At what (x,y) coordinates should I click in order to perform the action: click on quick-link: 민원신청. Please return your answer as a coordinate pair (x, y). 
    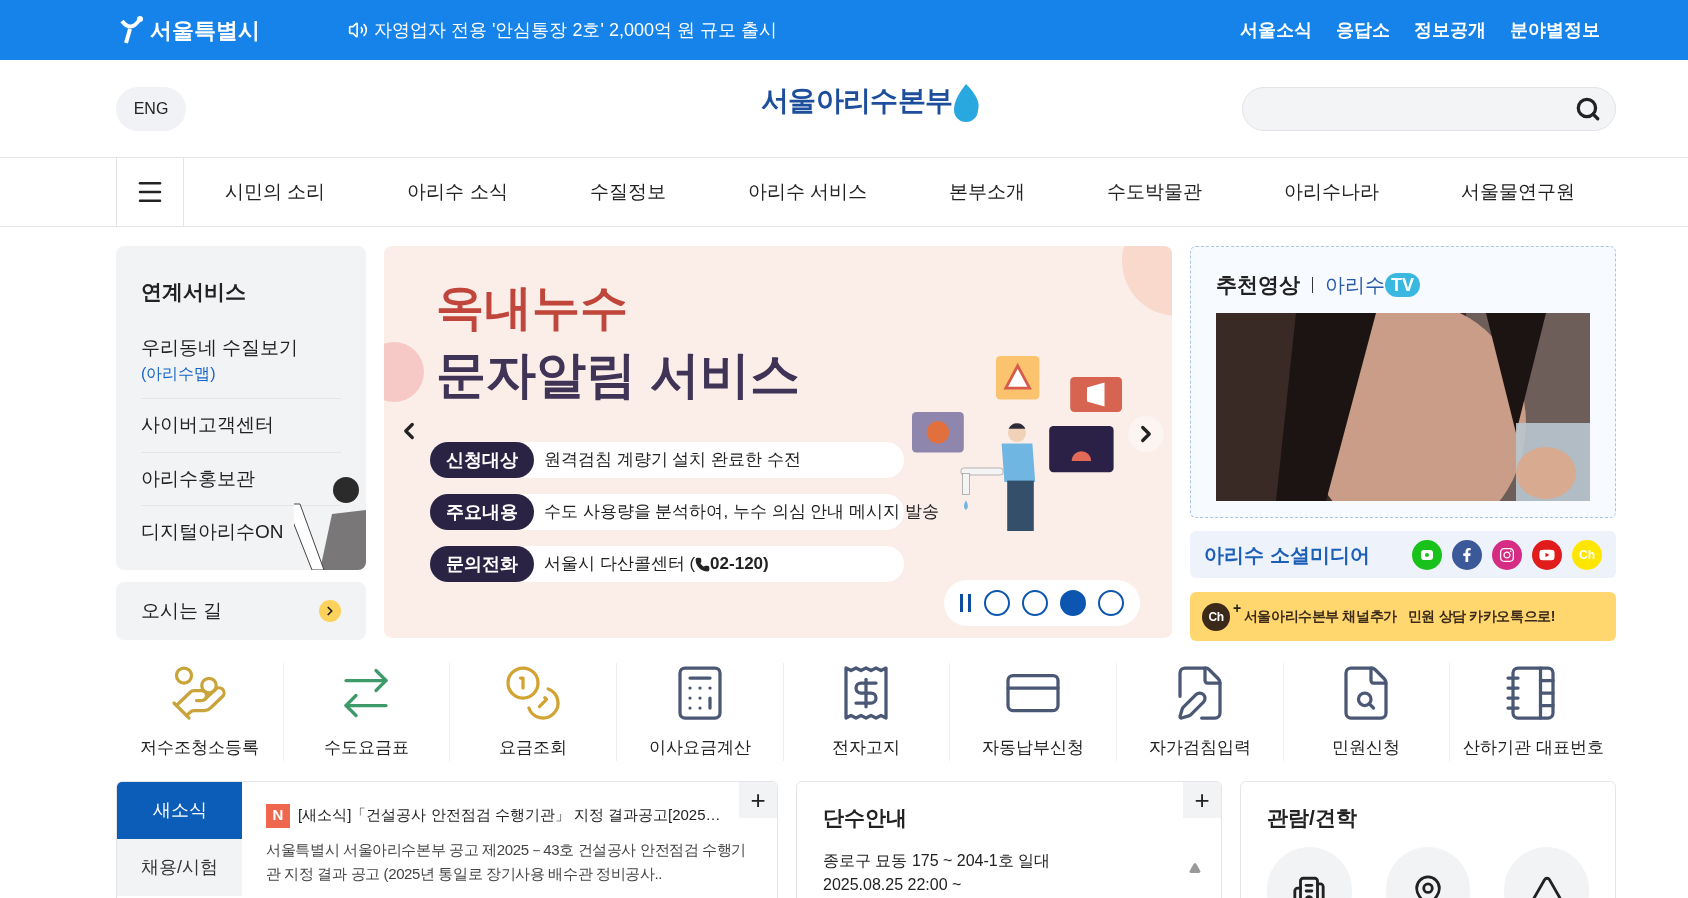
    Looking at the image, I should click on (1366, 712).